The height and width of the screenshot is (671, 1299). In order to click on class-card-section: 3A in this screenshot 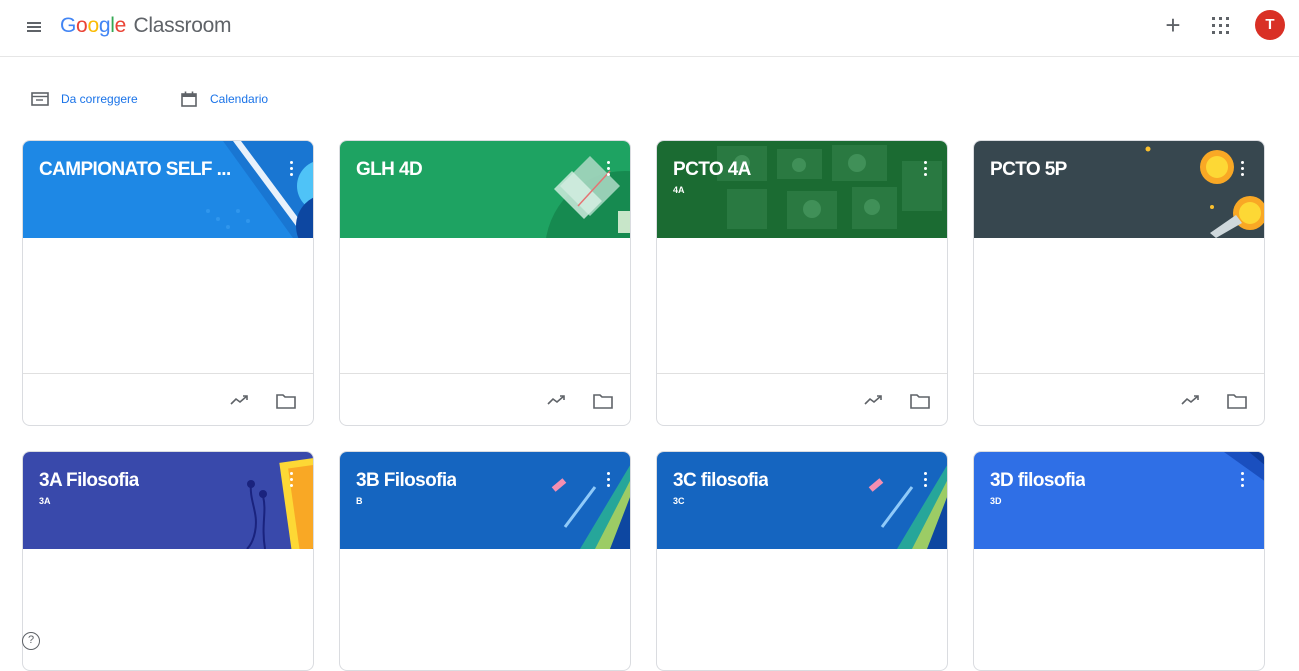, I will do `click(45, 501)`.